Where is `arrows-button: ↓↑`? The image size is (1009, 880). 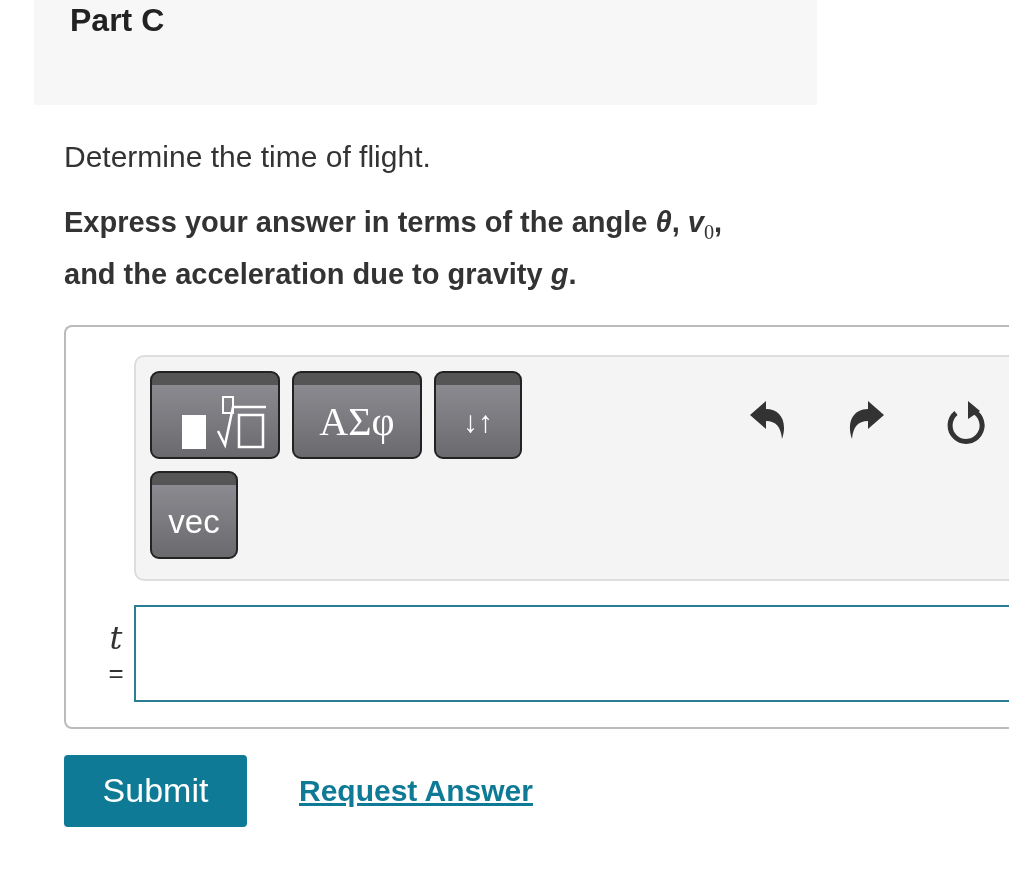
arrows-button: ↓↑ is located at coordinates (478, 414).